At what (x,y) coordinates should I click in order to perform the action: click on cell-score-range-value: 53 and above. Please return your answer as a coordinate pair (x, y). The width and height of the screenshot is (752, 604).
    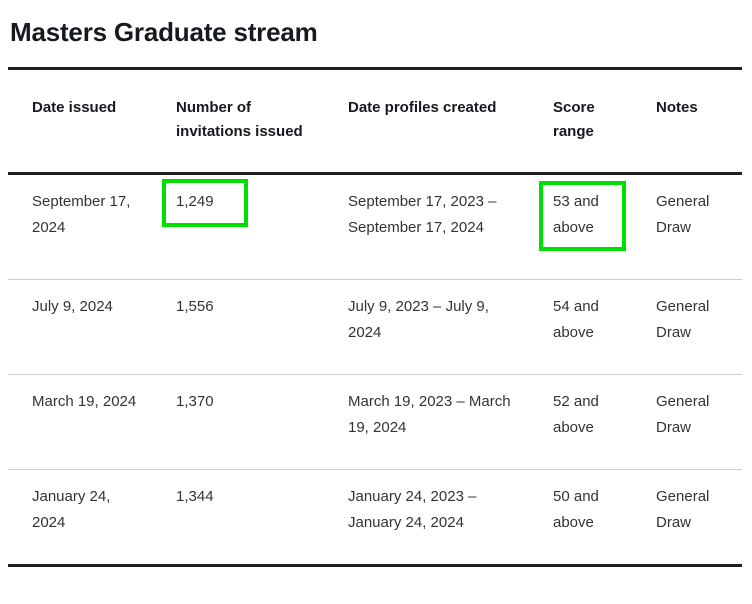
    Looking at the image, I should click on (576, 214).